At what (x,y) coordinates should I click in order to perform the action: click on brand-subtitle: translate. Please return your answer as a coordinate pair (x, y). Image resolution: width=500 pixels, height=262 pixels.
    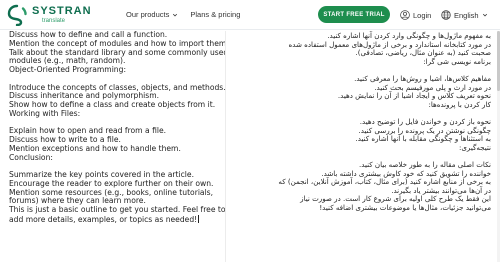
    Looking at the image, I should click on (54, 21).